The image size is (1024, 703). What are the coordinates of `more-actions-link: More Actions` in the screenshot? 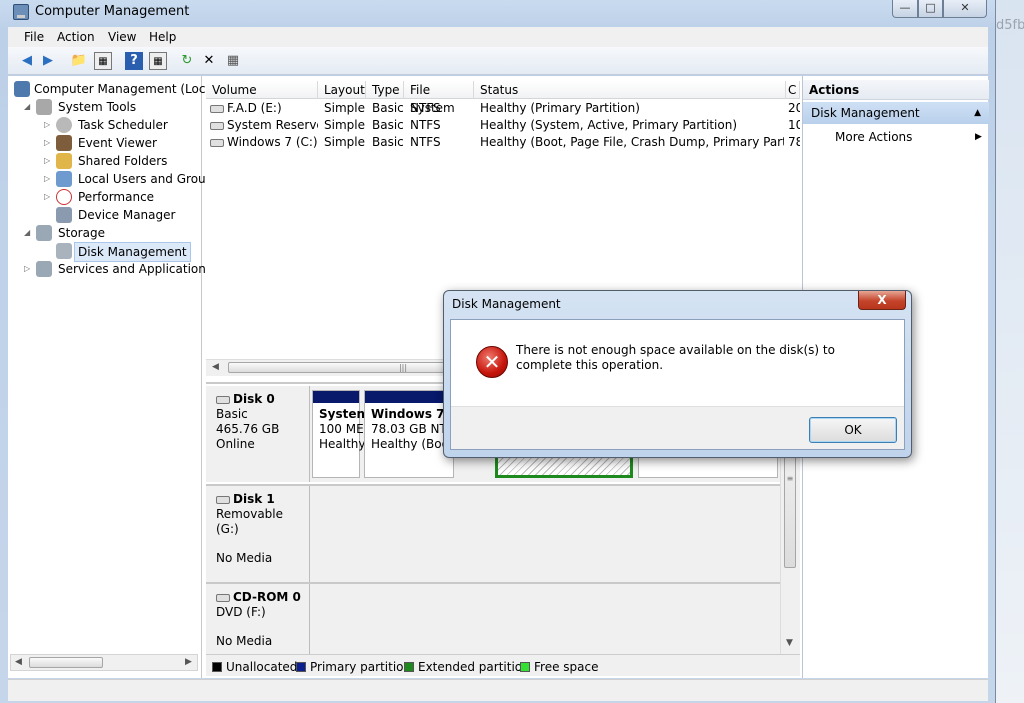 It's located at (873, 137).